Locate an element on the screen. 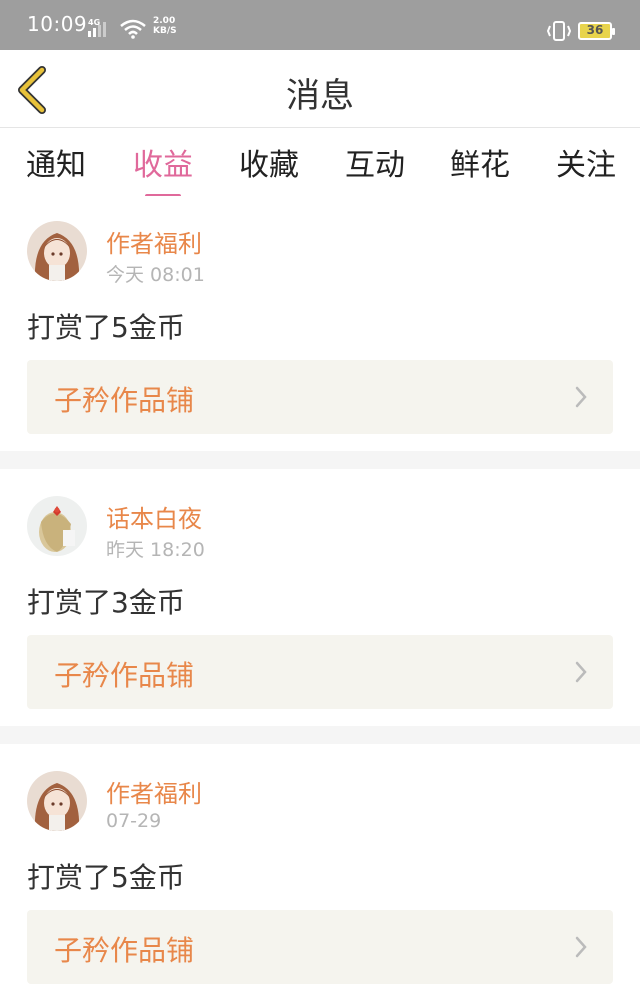  tab-notifications: 通知 is located at coordinates (56, 165).